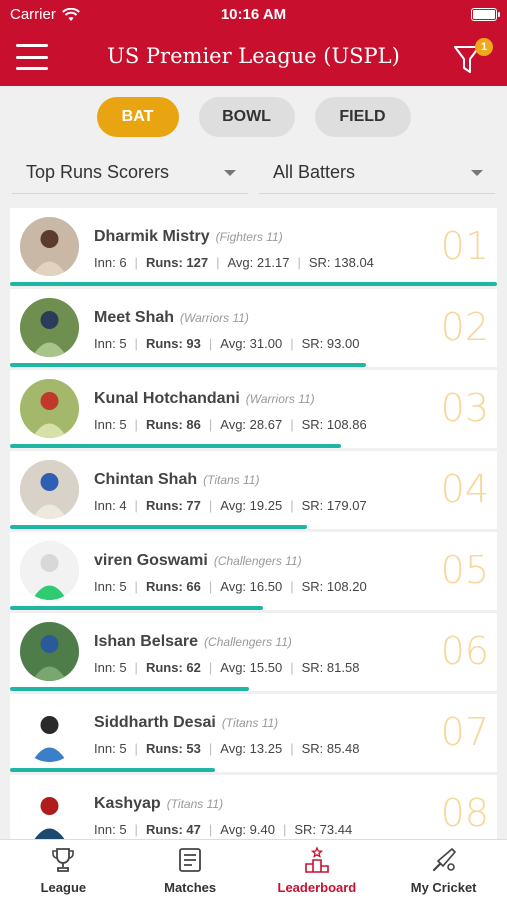 The height and width of the screenshot is (900, 507). What do you see at coordinates (336, 829) in the screenshot?
I see `strike-rate-value: 73.44` at bounding box center [336, 829].